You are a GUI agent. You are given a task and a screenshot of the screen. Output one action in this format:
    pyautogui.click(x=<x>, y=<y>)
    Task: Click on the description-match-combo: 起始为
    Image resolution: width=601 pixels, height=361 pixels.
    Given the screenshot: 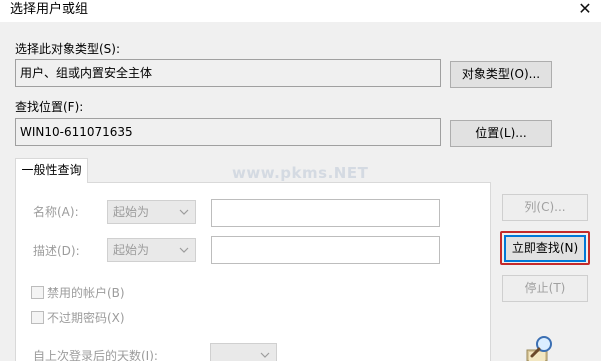 What is the action you would take?
    pyautogui.click(x=151, y=250)
    